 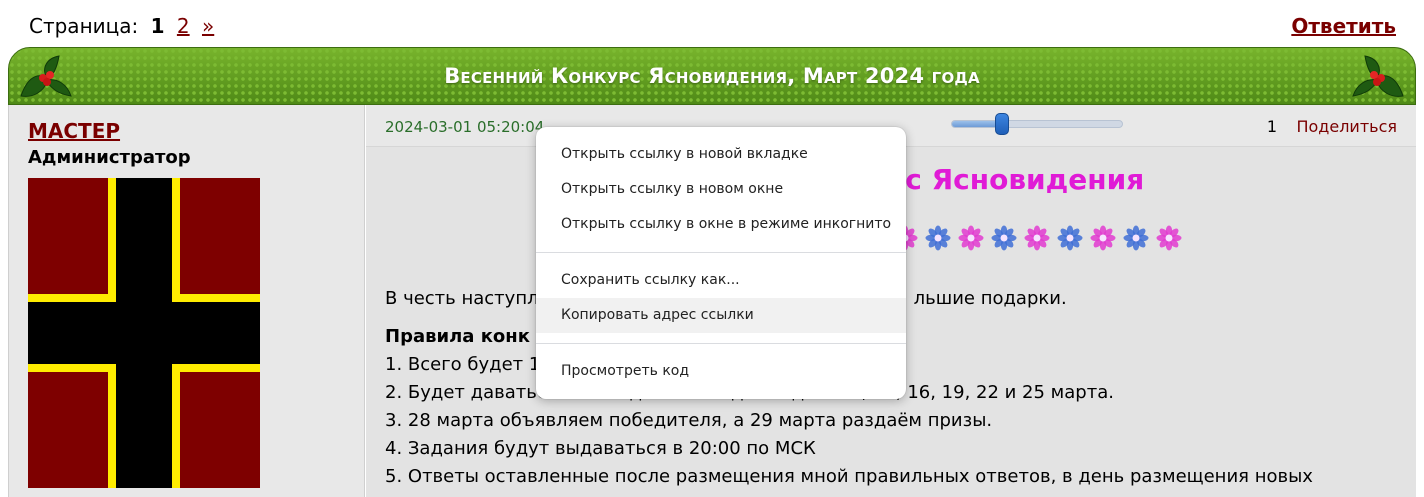 What do you see at coordinates (462, 298) in the screenshot?
I see `intro-text-left: В честь наступл` at bounding box center [462, 298].